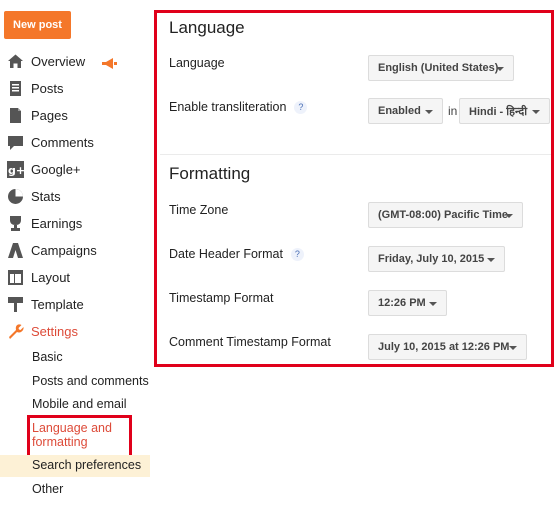 This screenshot has height=509, width=559. Describe the element at coordinates (79, 404) in the screenshot. I see `settings-sub-mobile-email: Mobile and email` at that location.